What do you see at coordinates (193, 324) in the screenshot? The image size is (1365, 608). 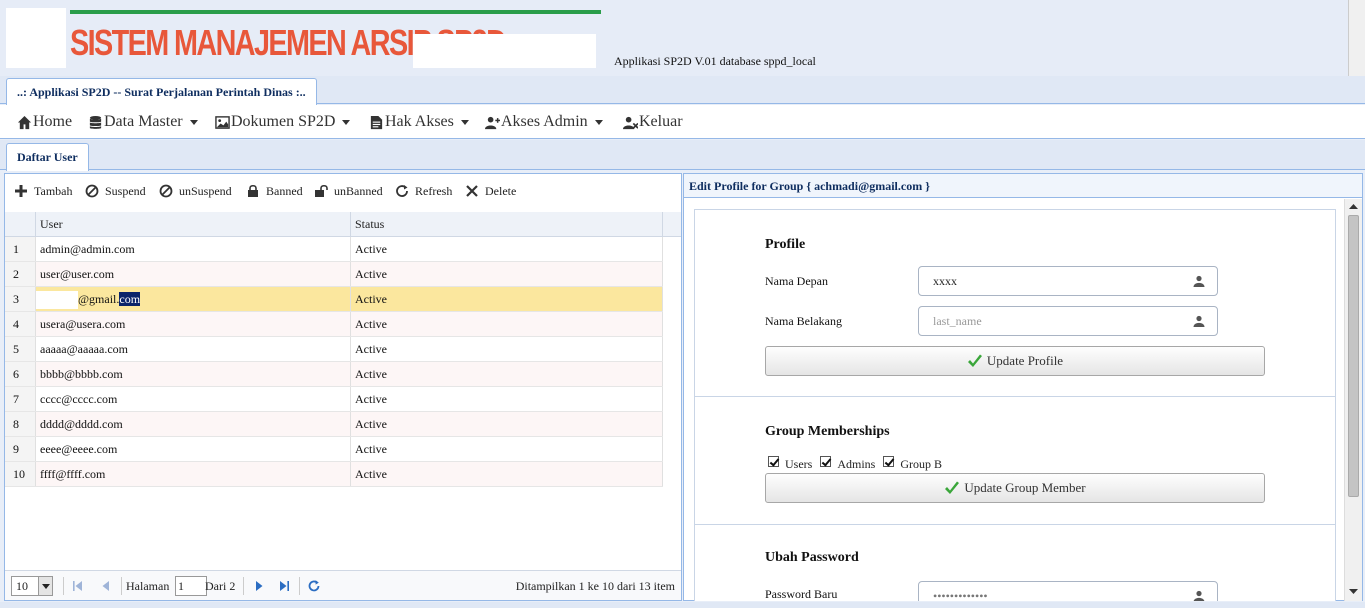 I see `user-email: usera@usera.com` at bounding box center [193, 324].